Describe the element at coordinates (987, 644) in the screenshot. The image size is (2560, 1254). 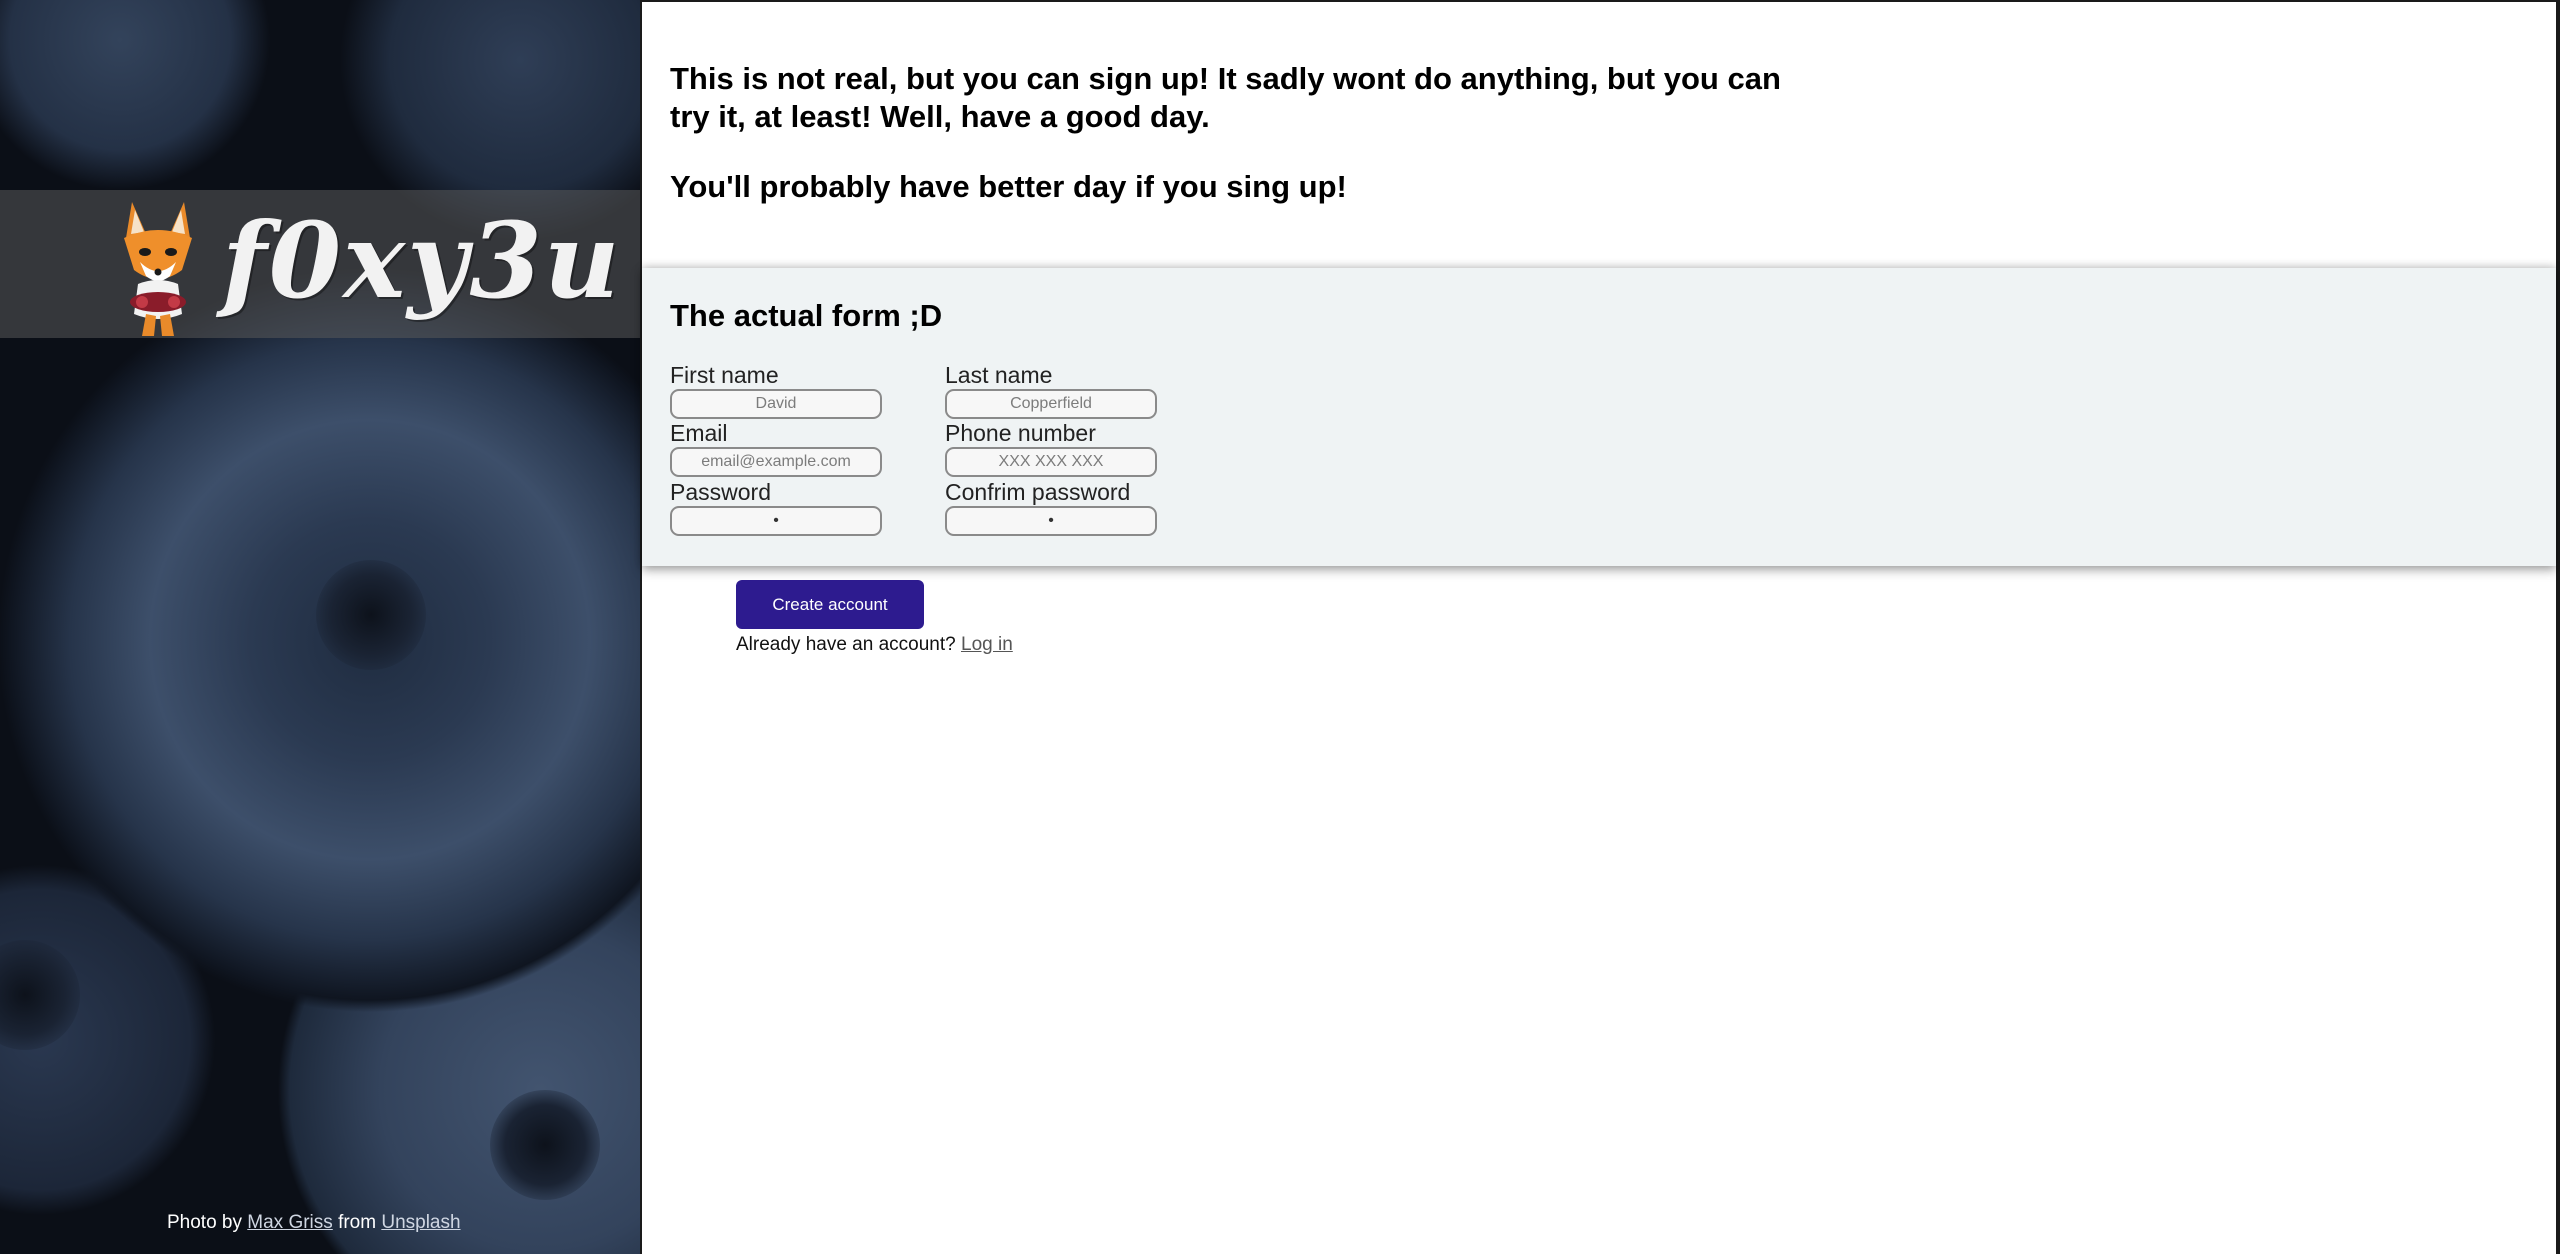
I see `login-link: Log in` at that location.